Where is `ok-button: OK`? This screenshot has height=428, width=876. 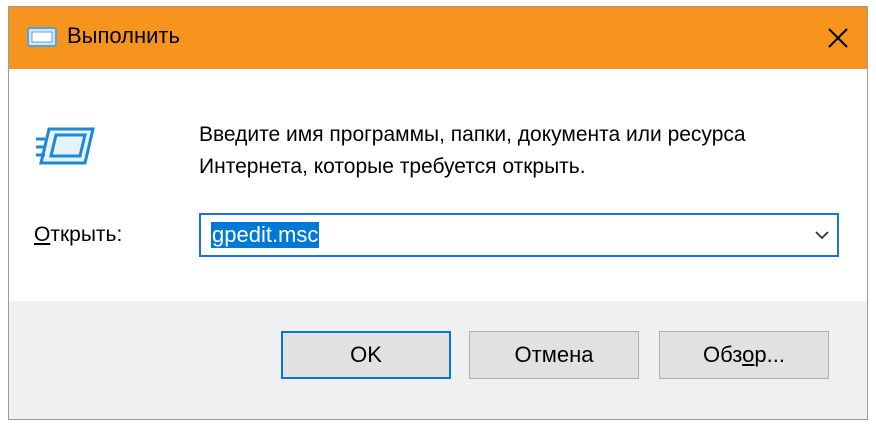 ok-button: OK is located at coordinates (366, 355).